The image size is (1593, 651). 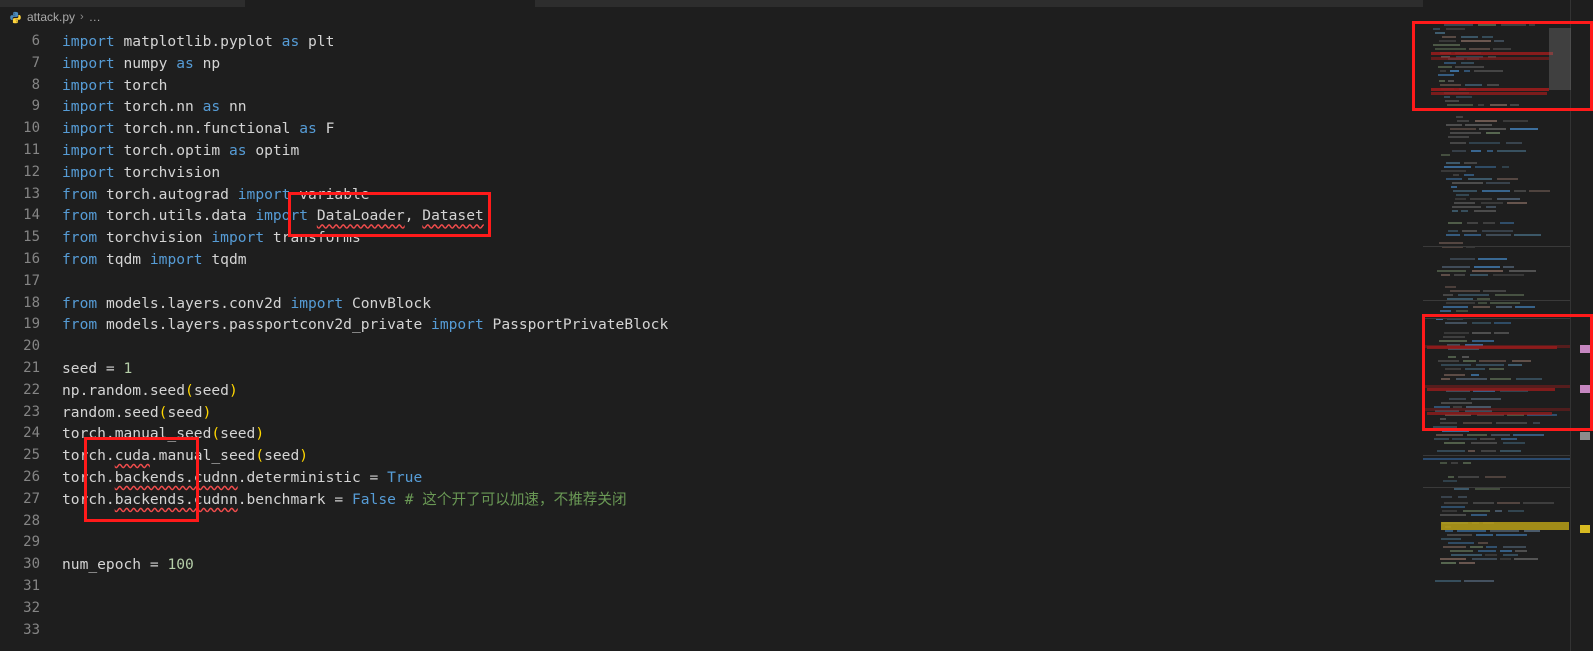 I want to click on editor-tab-strip, so click(x=796, y=3).